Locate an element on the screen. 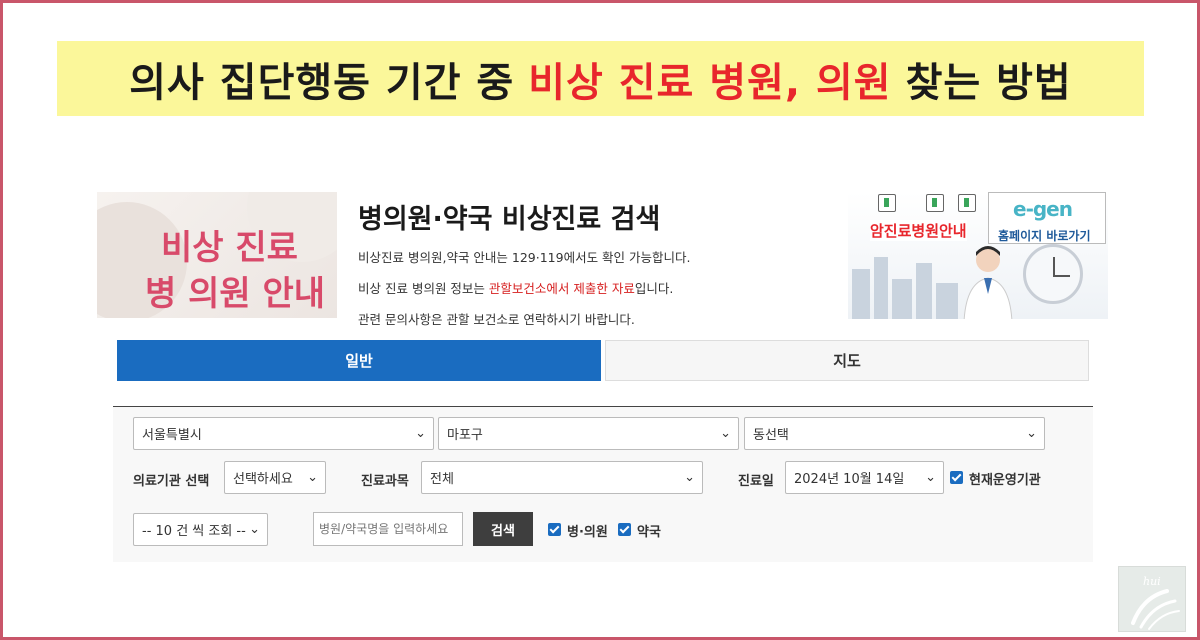 The height and width of the screenshot is (640, 1200). info-line-2-highlight: 관할보건소에서 제출한 자료 is located at coordinates (561, 288).